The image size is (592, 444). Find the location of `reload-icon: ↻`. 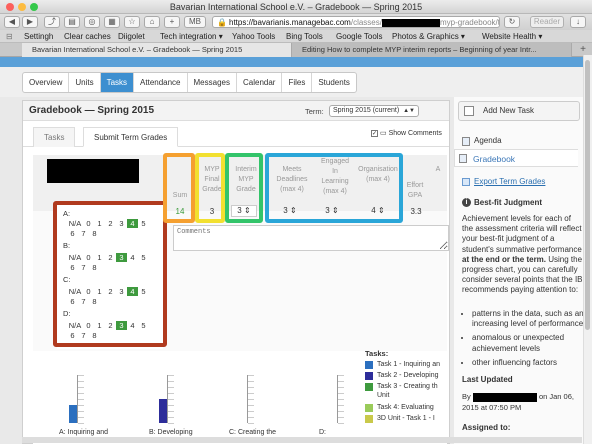

reload-icon: ↻ is located at coordinates (512, 22).